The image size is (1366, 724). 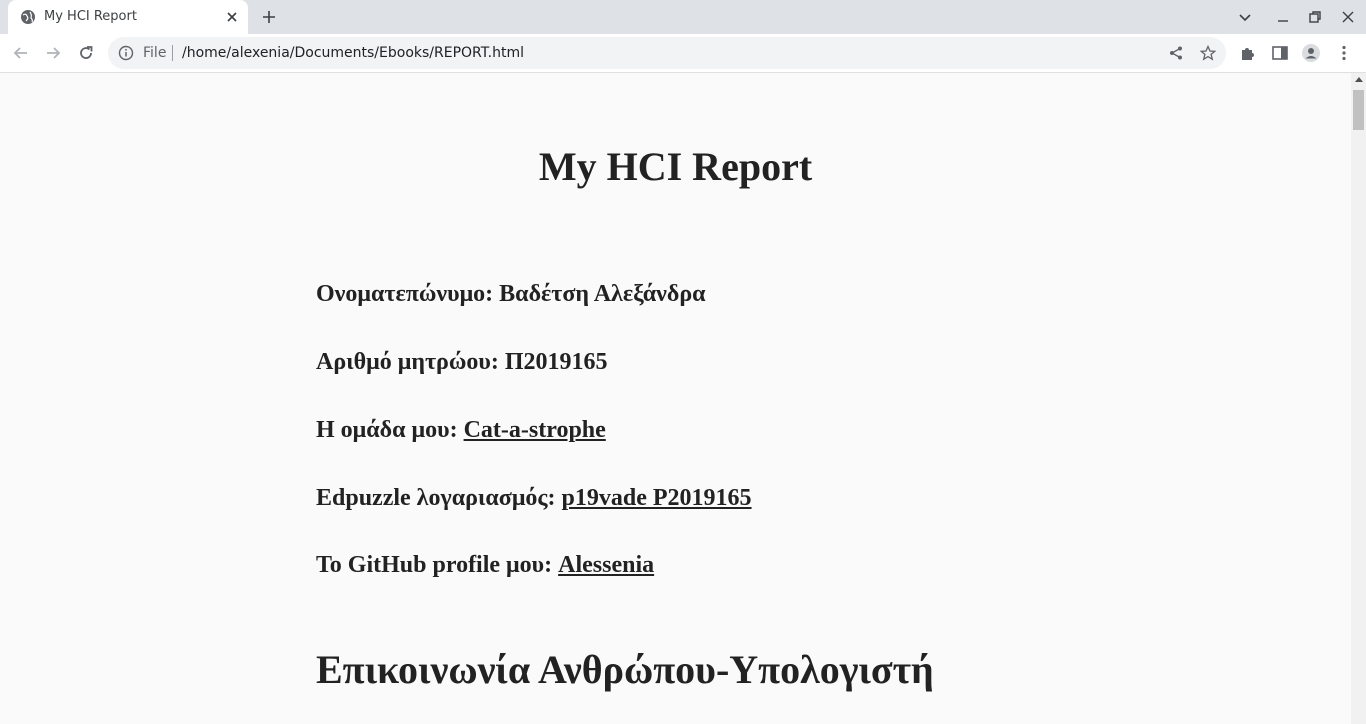 I want to click on section-heading: Επικοινωνία Ανθρώπου-Υπολογιστή, so click(x=625, y=669).